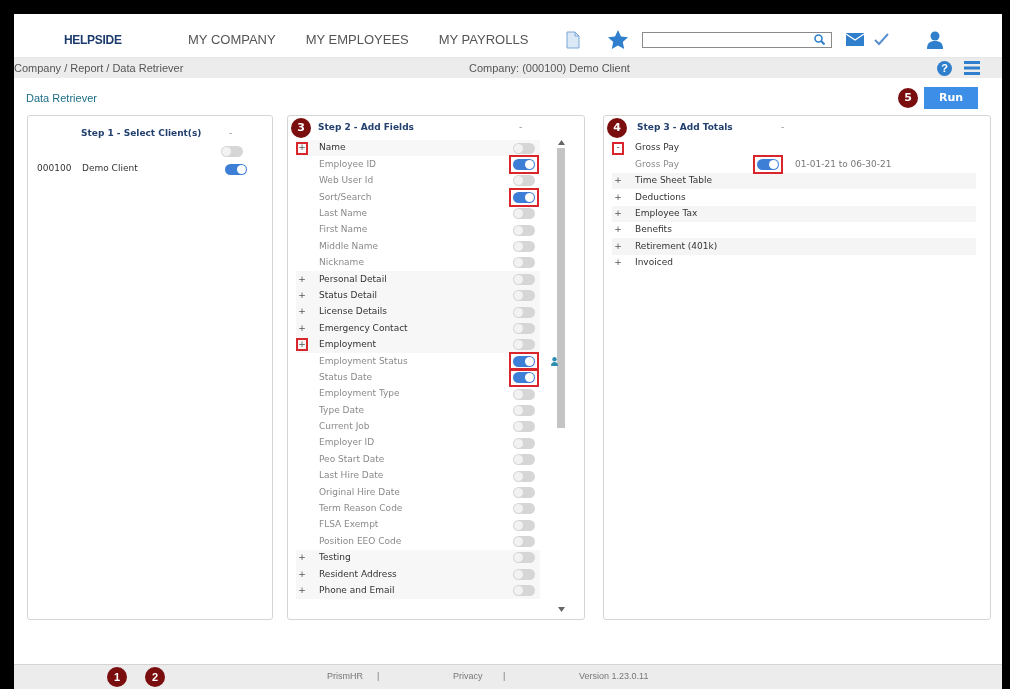 The image size is (1010, 689). Describe the element at coordinates (935, 39) in the screenshot. I see `user-icon` at that location.